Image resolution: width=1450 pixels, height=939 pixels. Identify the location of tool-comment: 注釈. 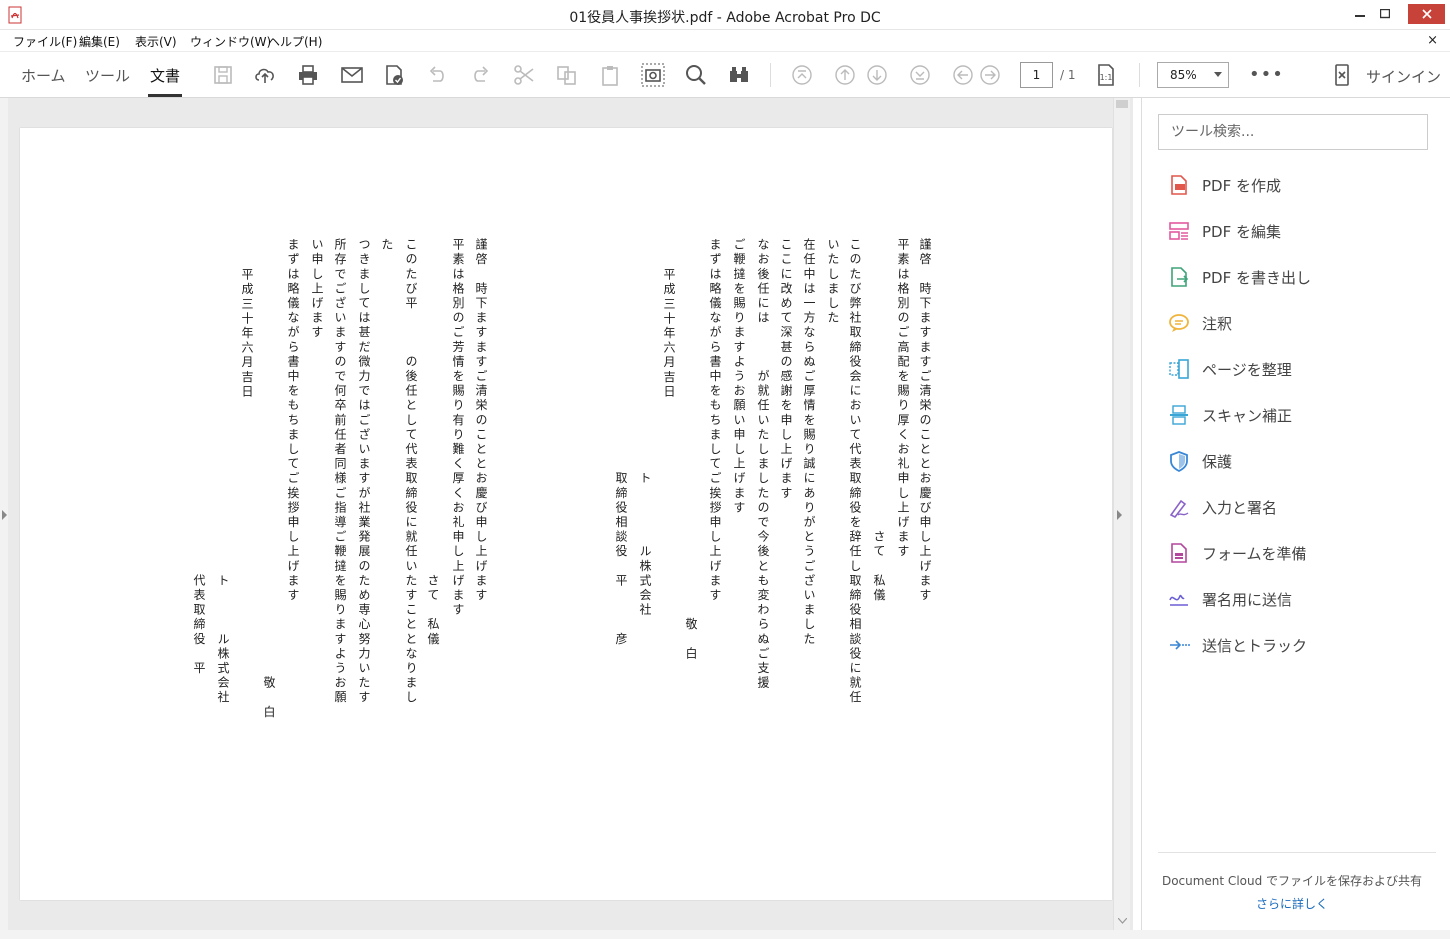
(1296, 323).